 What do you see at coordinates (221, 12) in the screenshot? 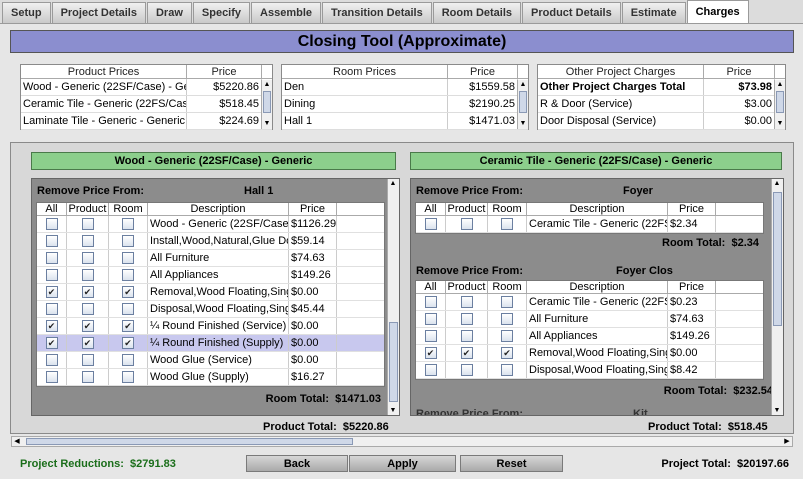
I see `tab-specify: Specify` at bounding box center [221, 12].